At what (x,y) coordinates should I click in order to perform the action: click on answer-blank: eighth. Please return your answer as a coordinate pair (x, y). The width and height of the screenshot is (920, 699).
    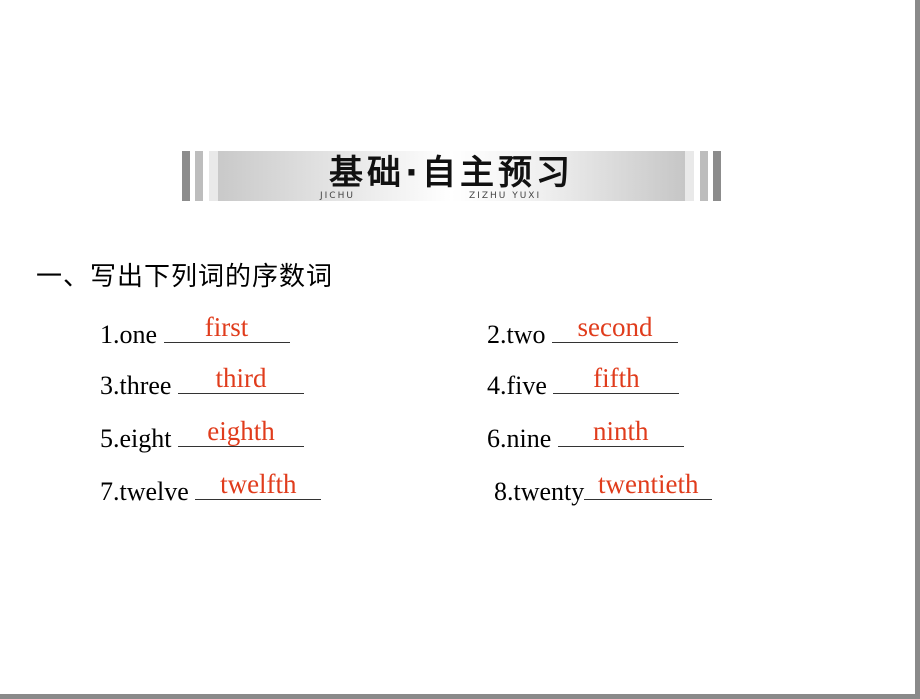
    Looking at the image, I should click on (241, 431).